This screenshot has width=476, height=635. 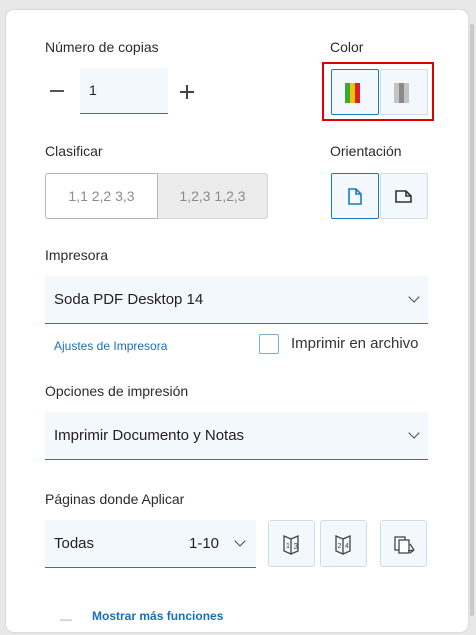 I want to click on svg-text: 1, so click(x=288, y=546).